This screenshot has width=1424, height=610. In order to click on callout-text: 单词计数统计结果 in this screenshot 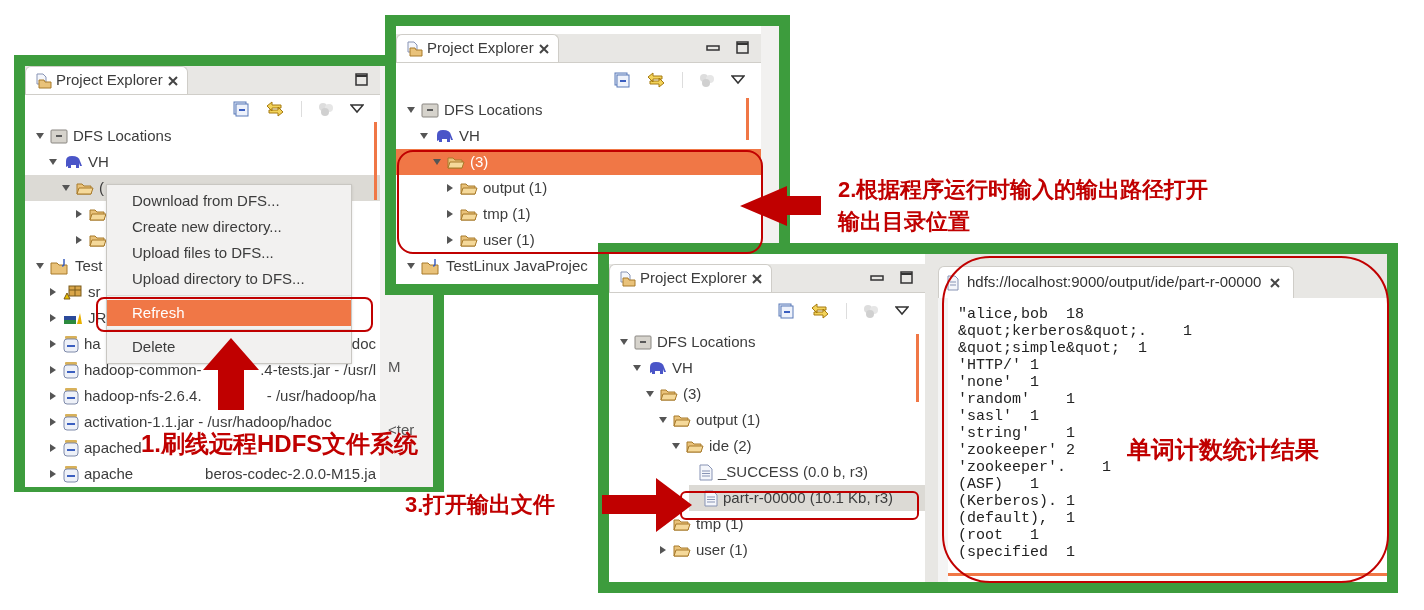, I will do `click(1223, 450)`.